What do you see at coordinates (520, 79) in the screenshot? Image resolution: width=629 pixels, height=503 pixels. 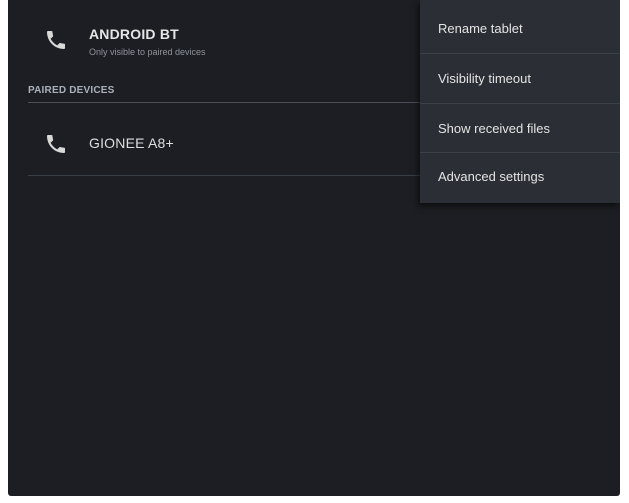 I see `menu-item-visibility-timeout: Visibility timeout` at bounding box center [520, 79].